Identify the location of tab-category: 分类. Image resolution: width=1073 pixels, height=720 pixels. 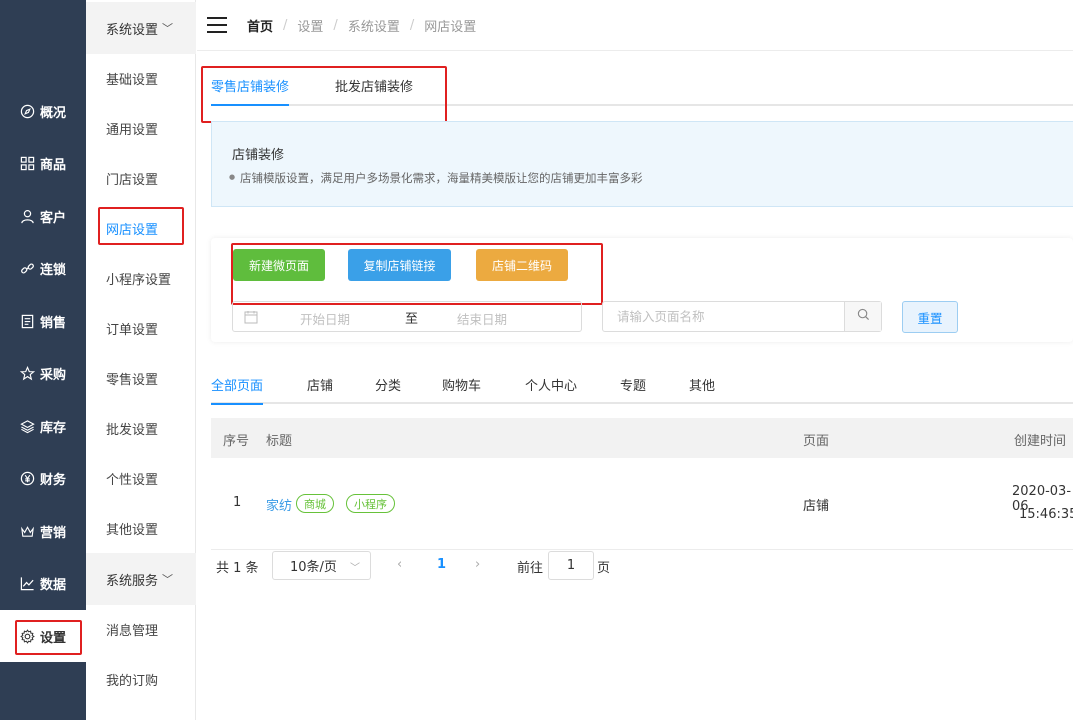
(388, 389).